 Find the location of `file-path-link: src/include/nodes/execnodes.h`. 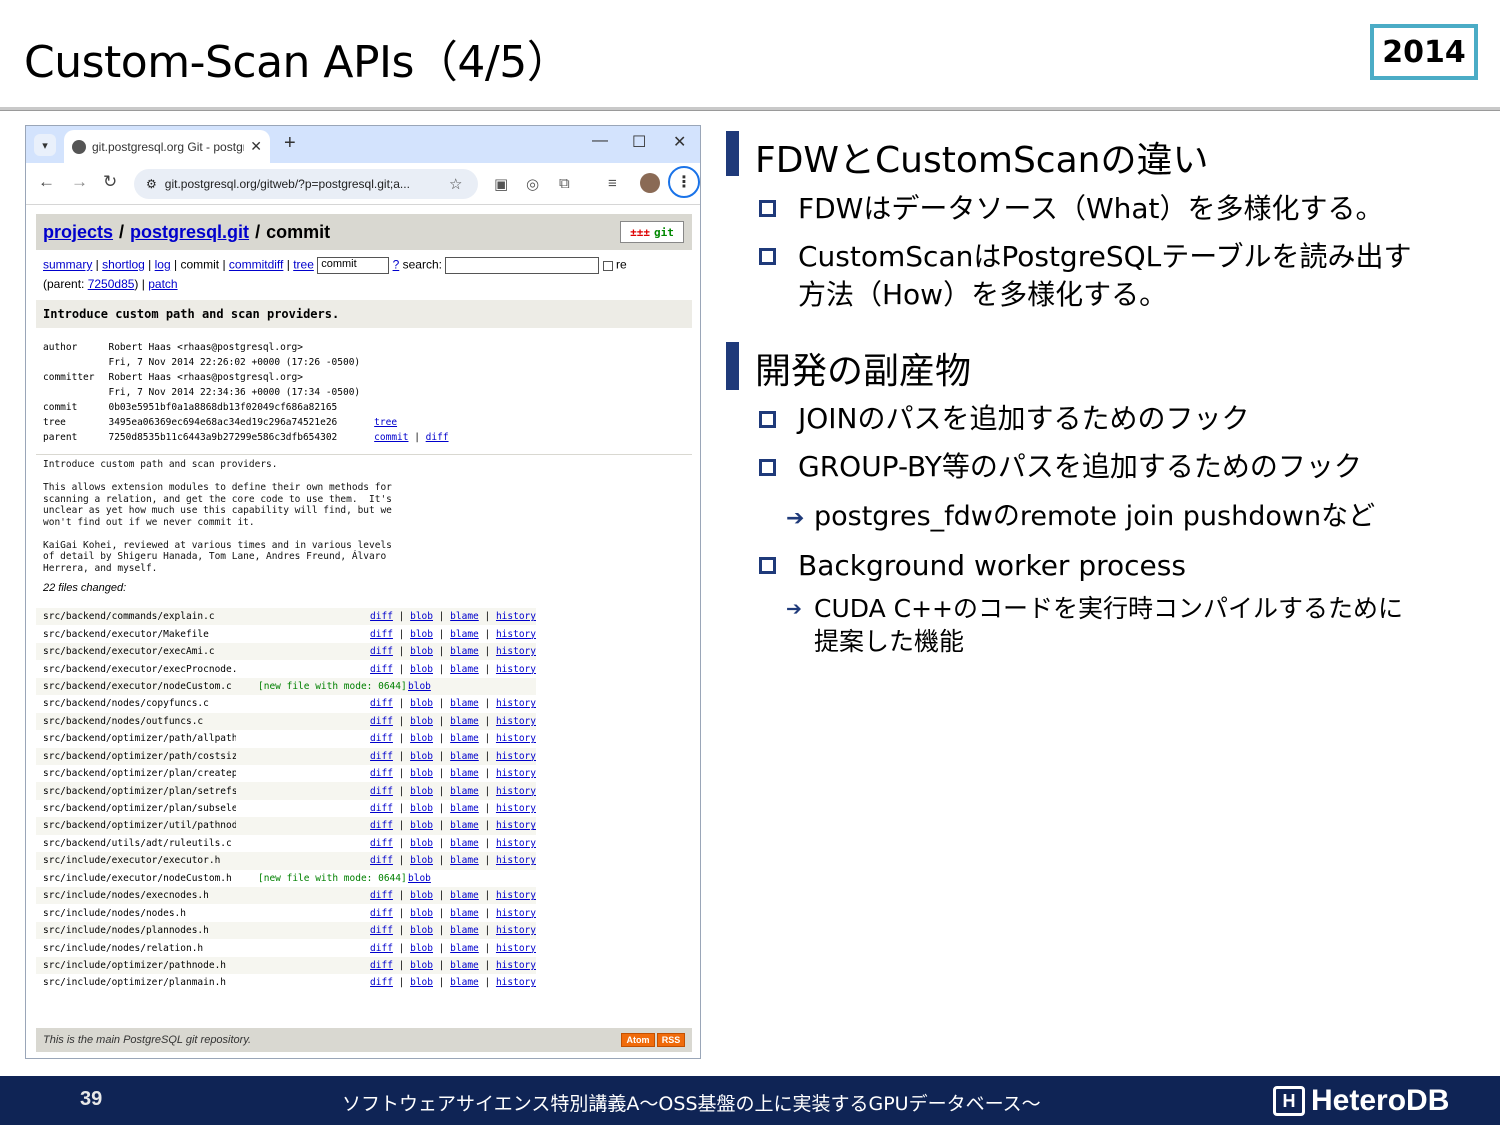

file-path-link: src/include/nodes/execnodes.h is located at coordinates (136, 895).